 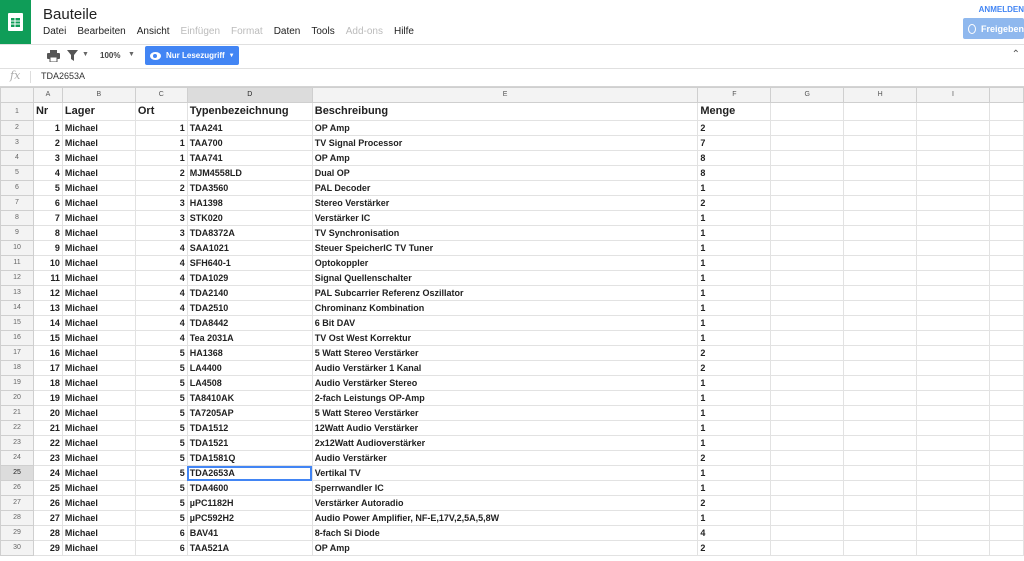 What do you see at coordinates (47, 398) in the screenshot?
I see `cell: 19` at bounding box center [47, 398].